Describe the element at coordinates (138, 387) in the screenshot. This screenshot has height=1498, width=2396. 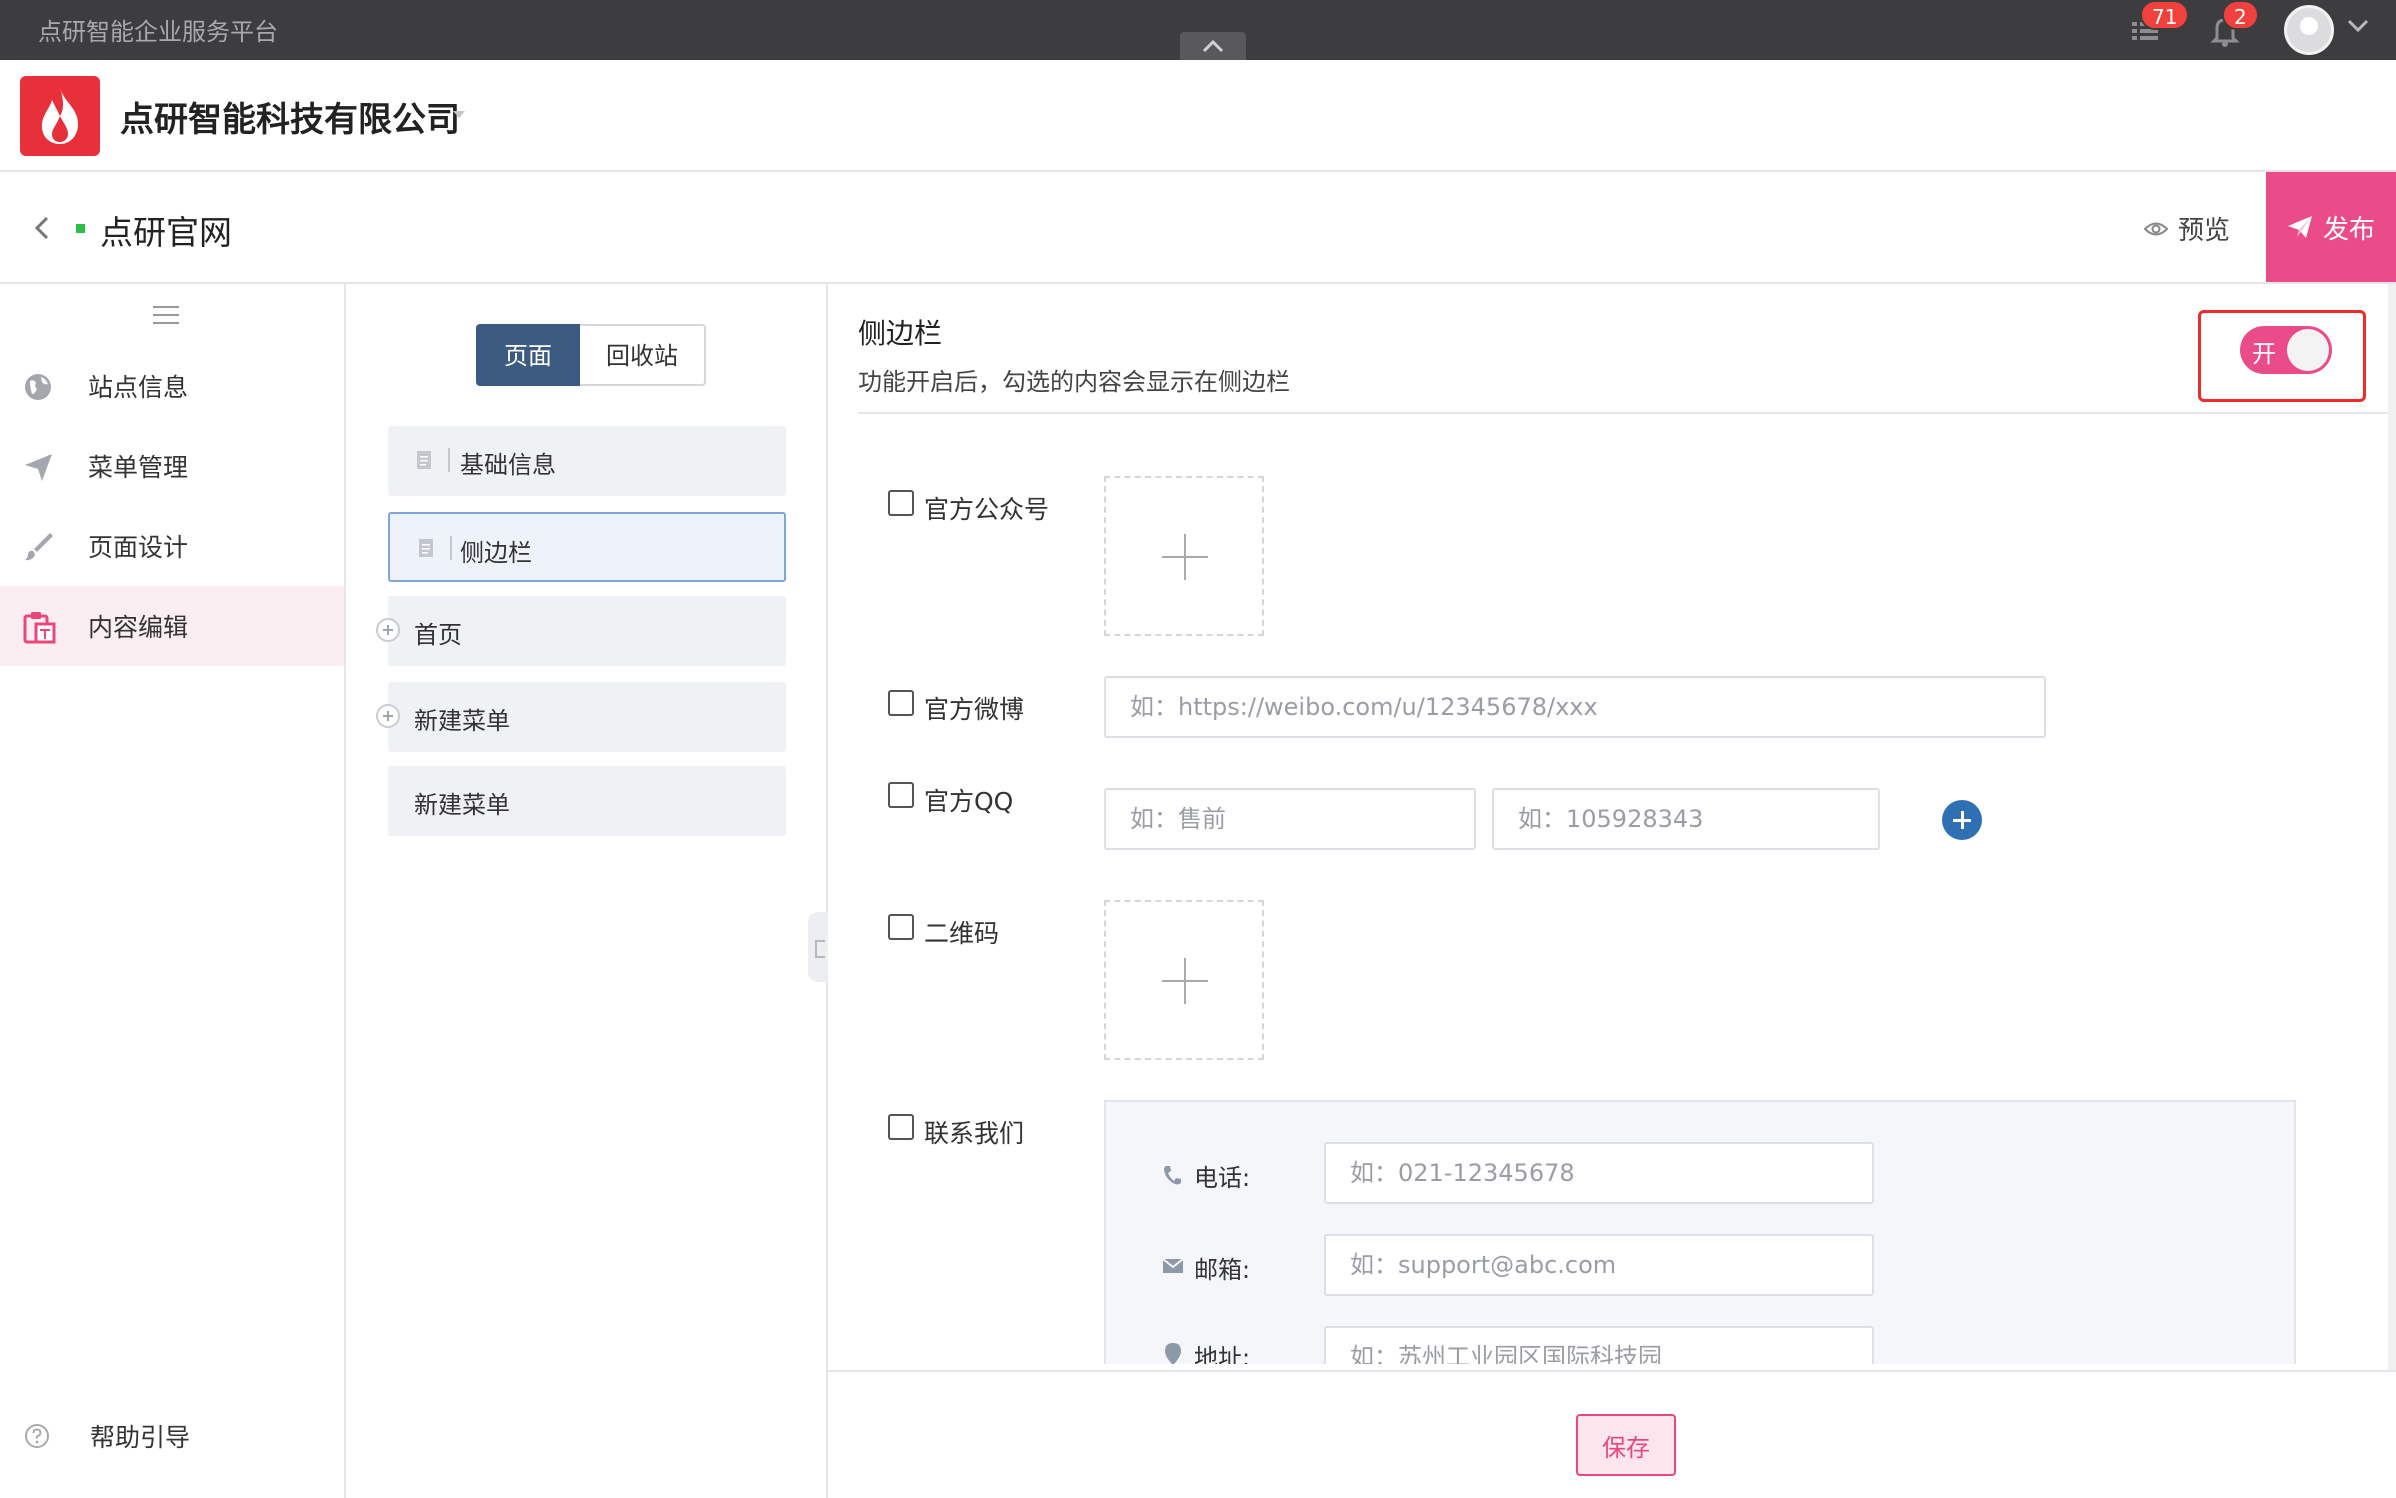
I see `nav-label: 站点信息` at that location.